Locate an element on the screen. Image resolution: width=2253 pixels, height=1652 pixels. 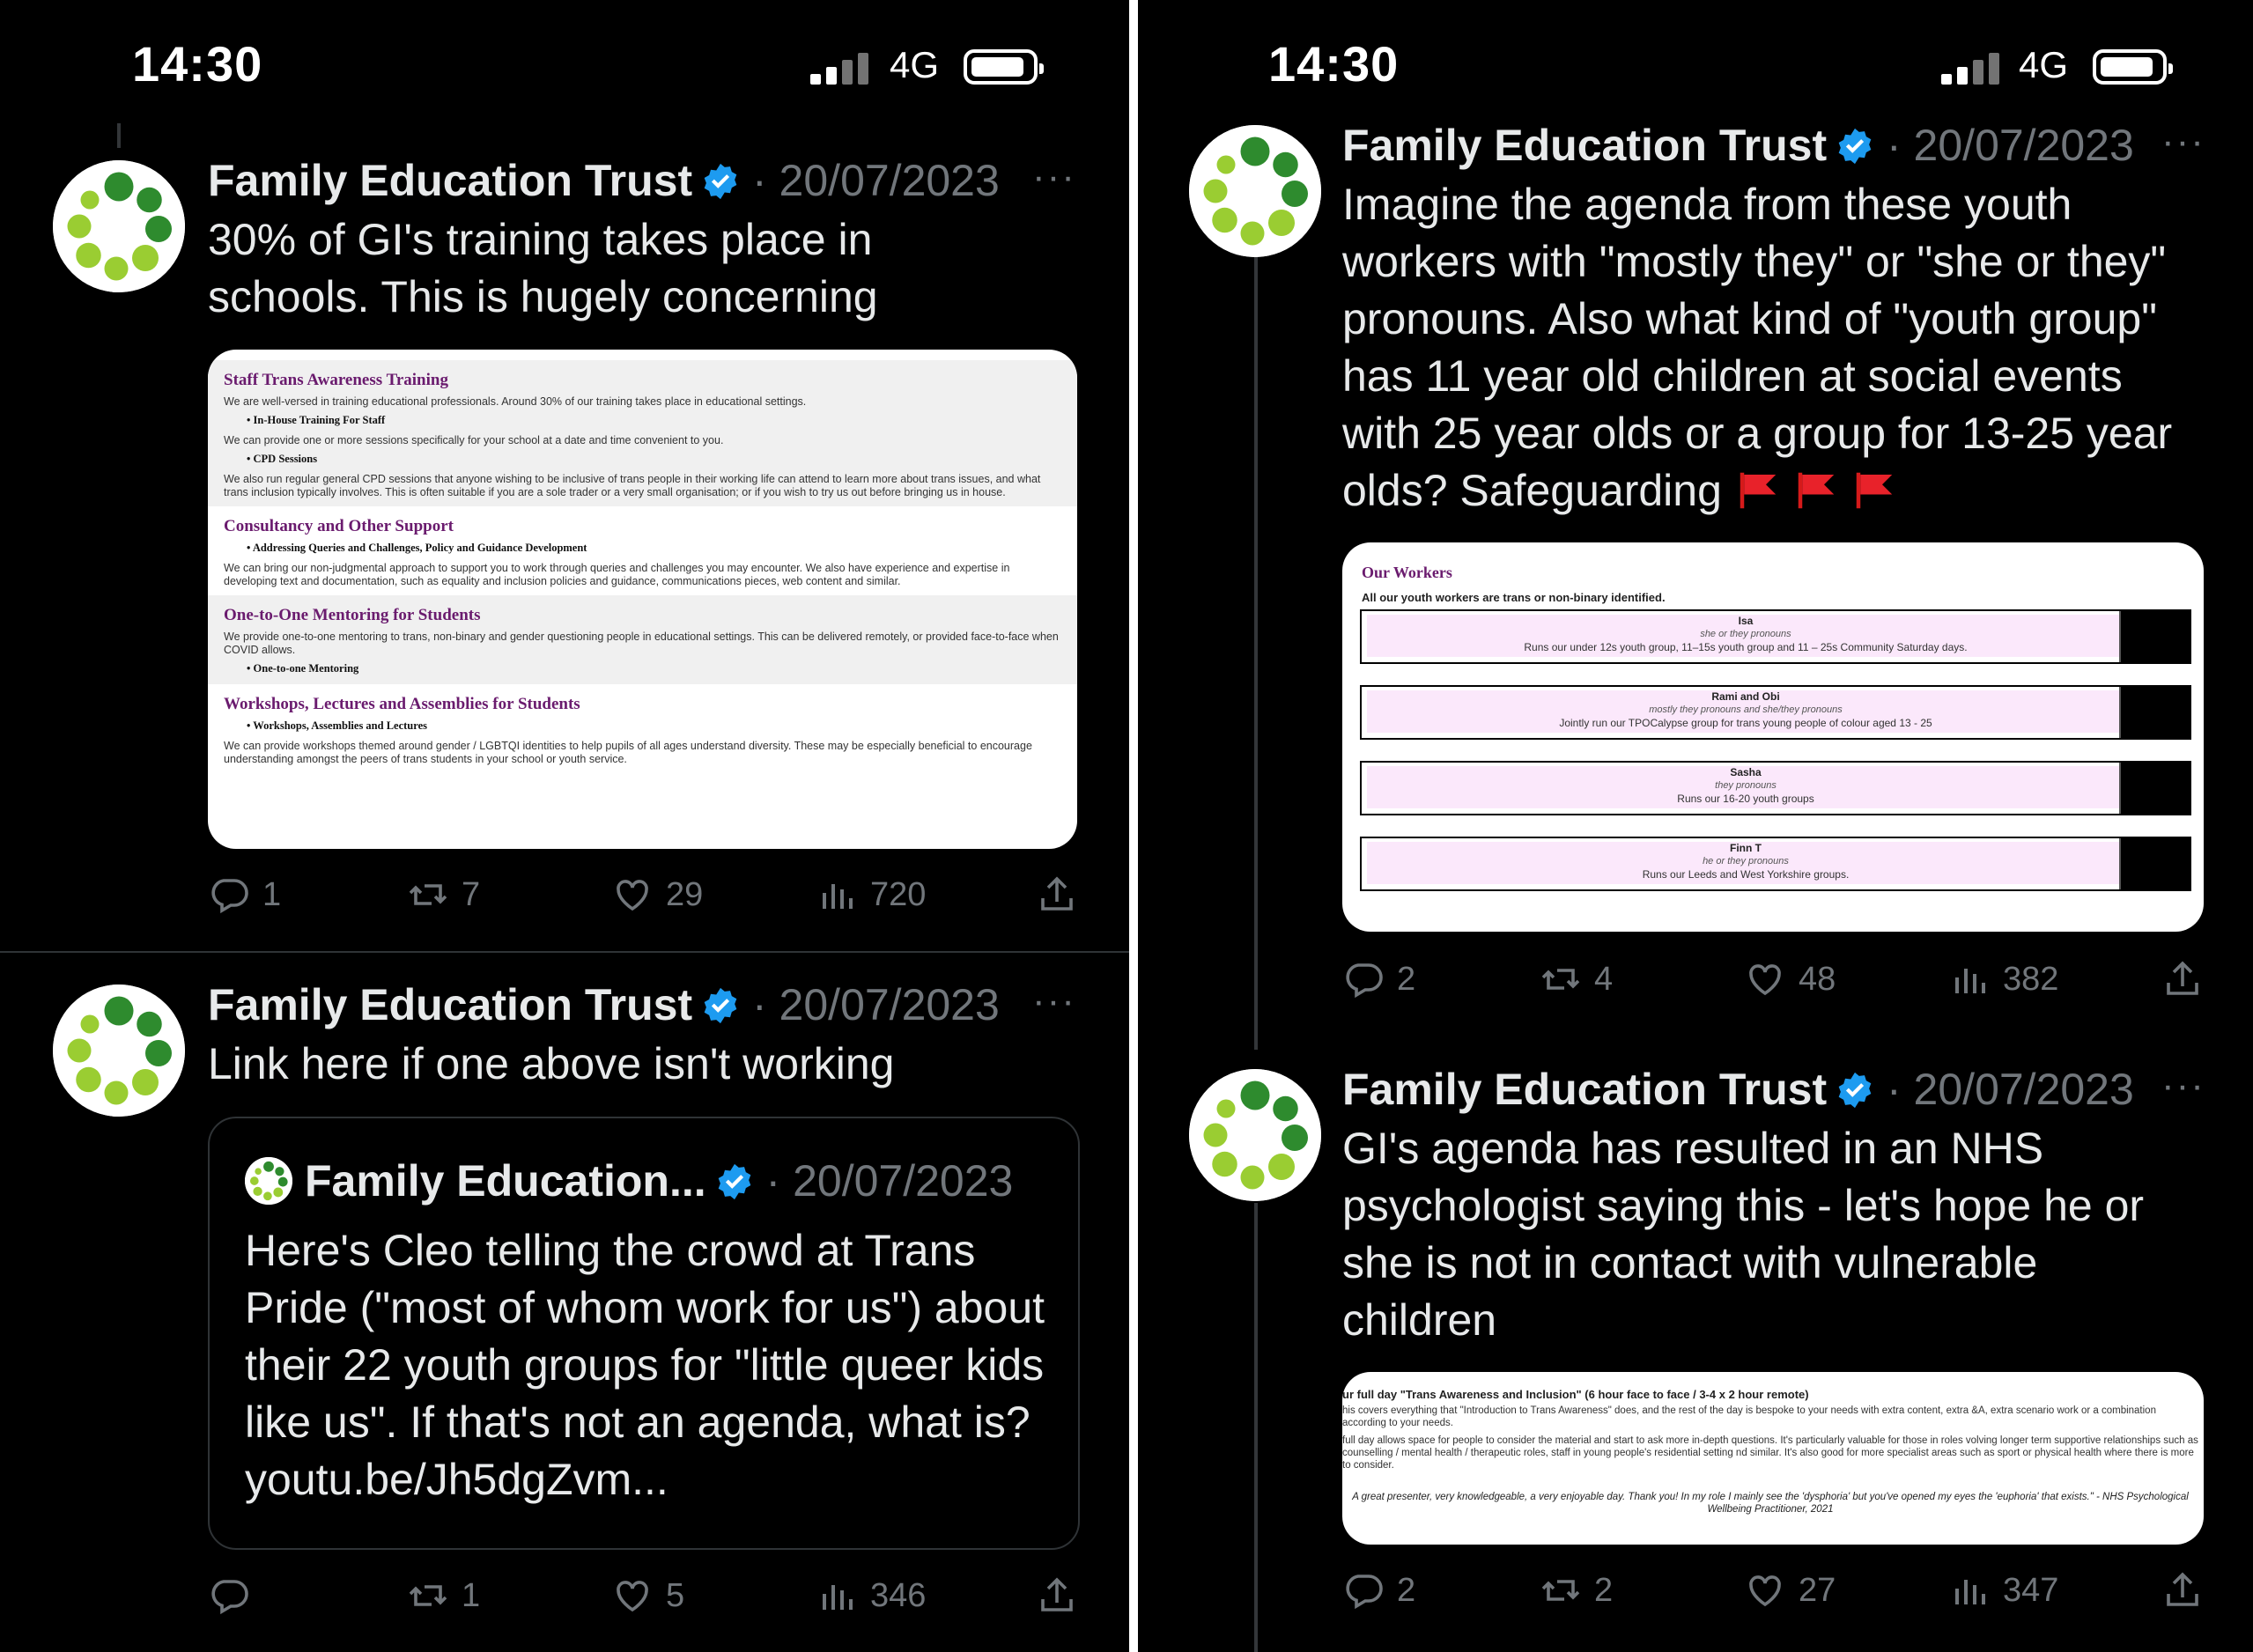
views-button: 346 is located at coordinates (871, 1596).